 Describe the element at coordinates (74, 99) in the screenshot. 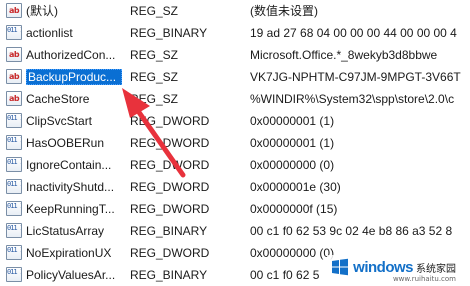

I see `value-name: CacheStore` at that location.